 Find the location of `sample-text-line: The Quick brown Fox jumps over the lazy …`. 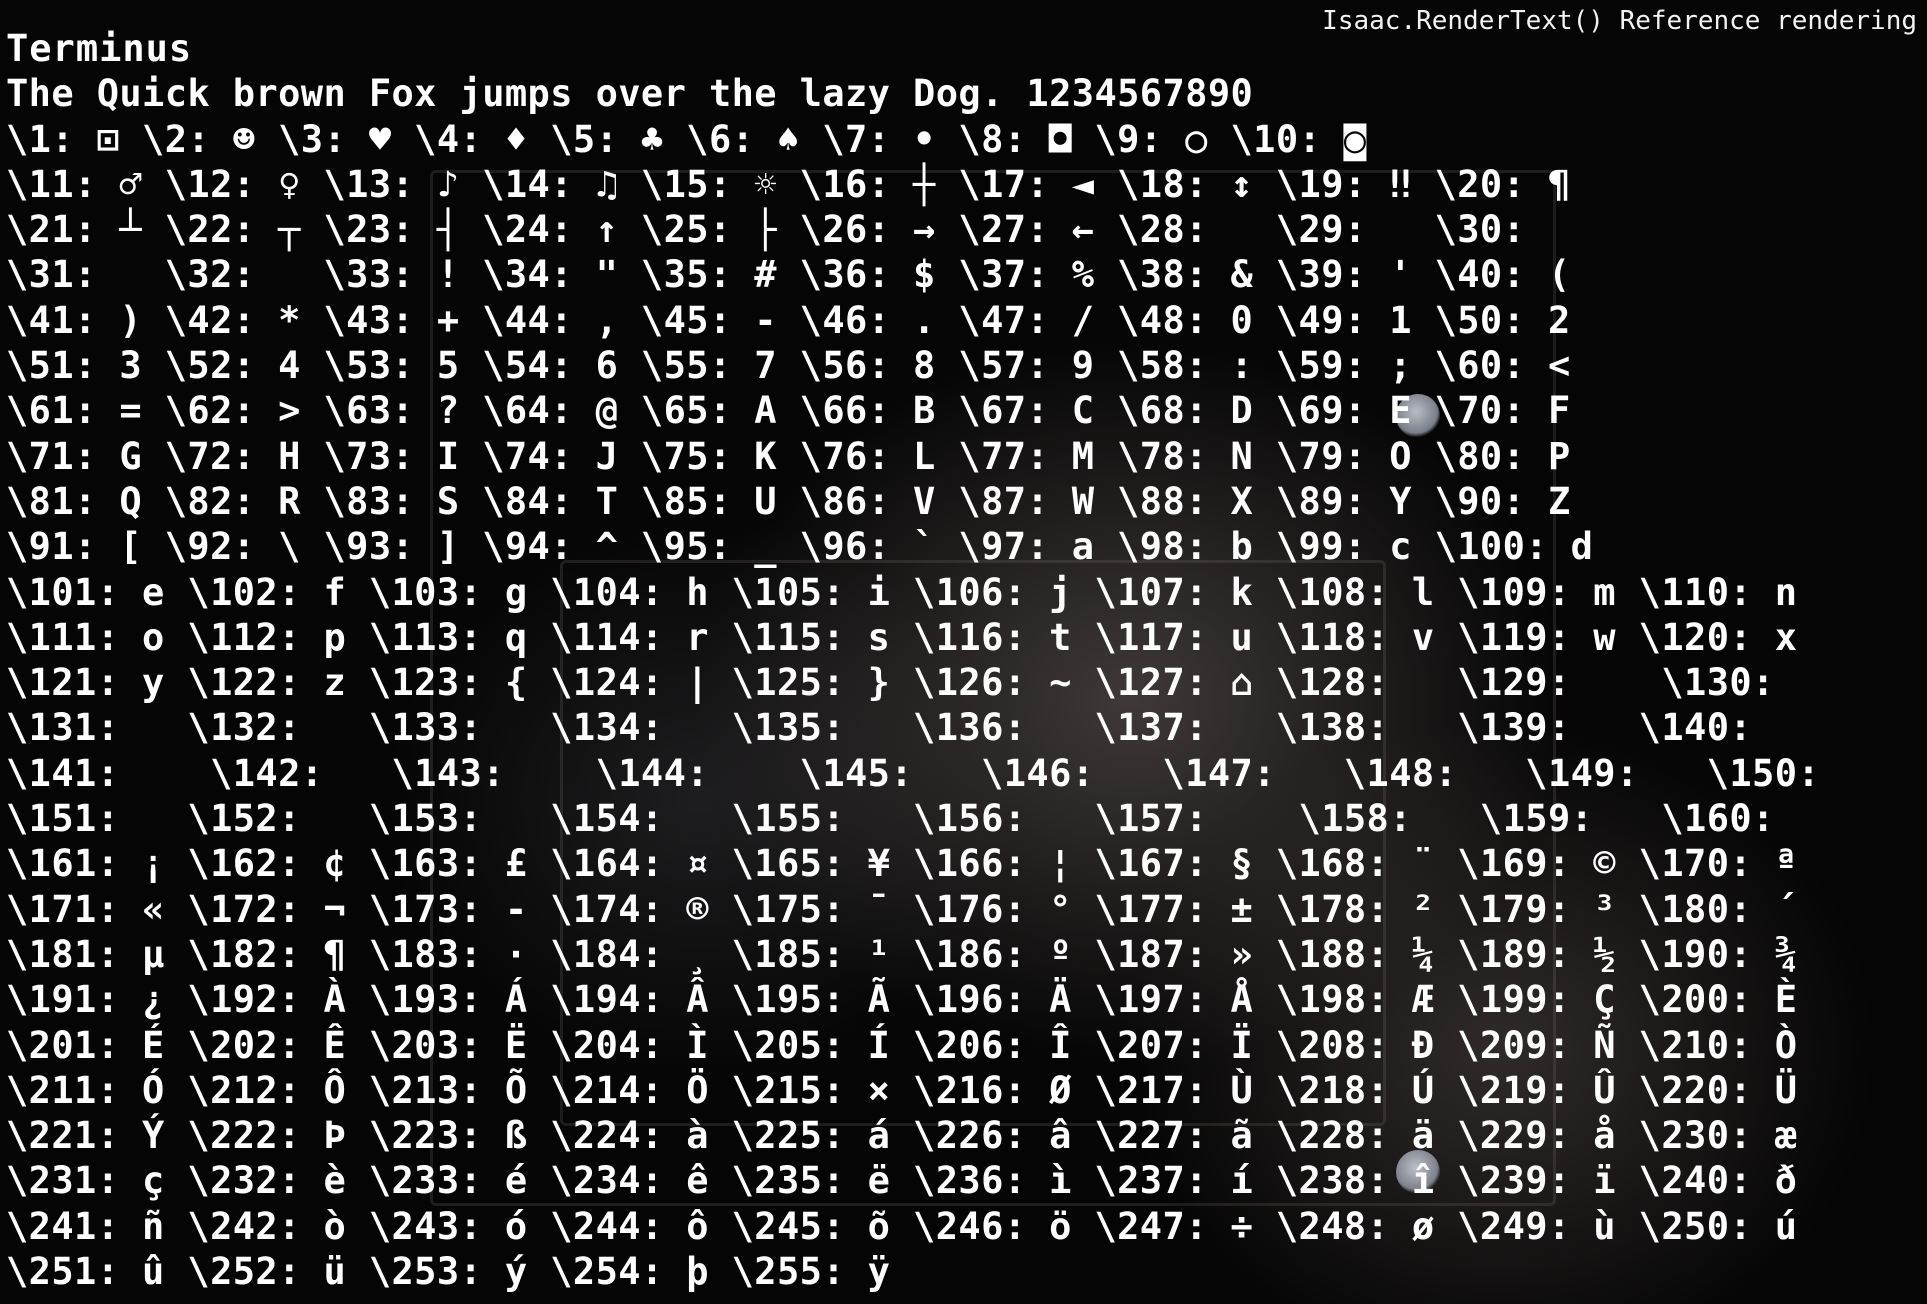

sample-text-line: The Quick brown Fox jumps over the lazy … is located at coordinates (630, 94).